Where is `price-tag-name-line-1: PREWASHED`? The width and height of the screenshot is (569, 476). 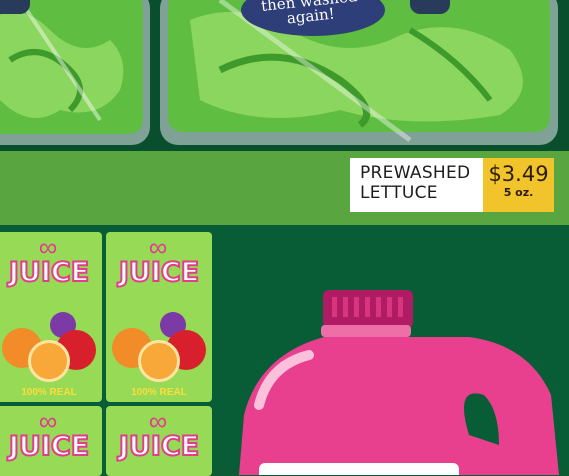
price-tag-name-line-1: PREWASHED is located at coordinates (415, 173).